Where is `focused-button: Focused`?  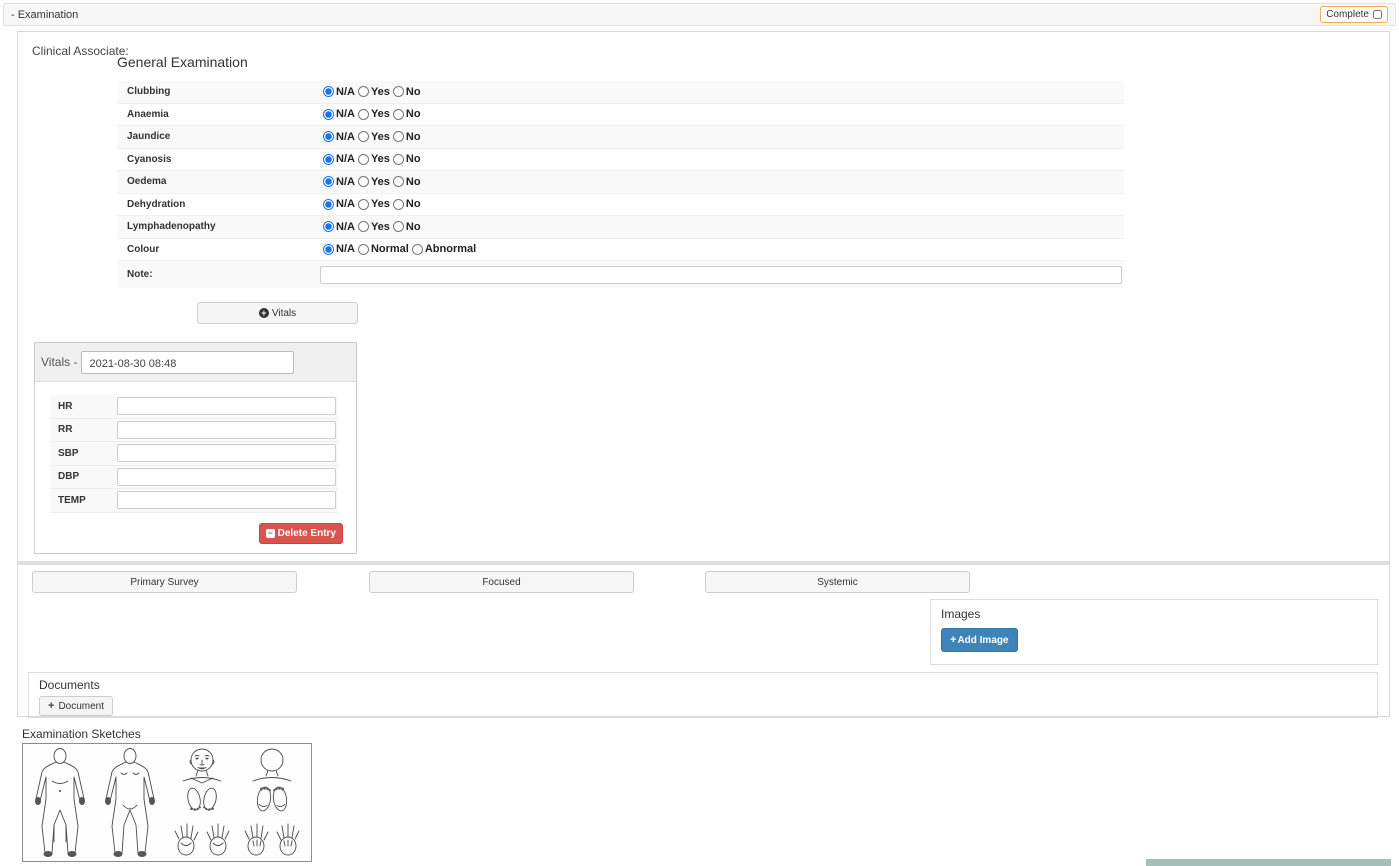 focused-button: Focused is located at coordinates (501, 582).